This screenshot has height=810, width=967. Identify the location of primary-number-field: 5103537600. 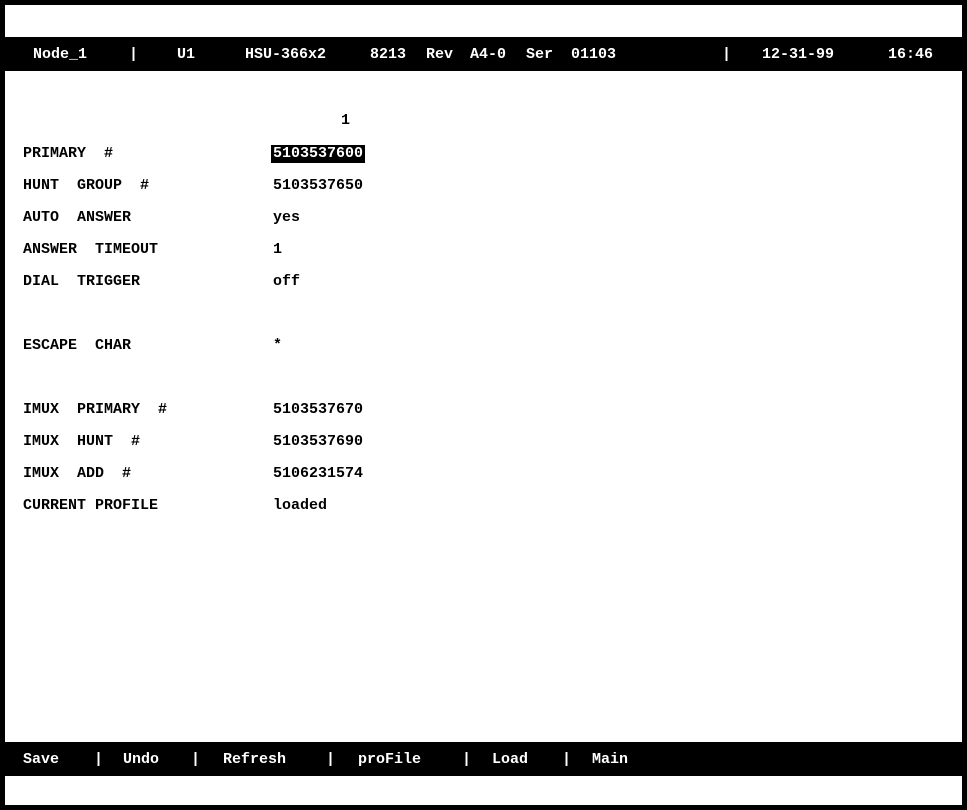
(318, 154).